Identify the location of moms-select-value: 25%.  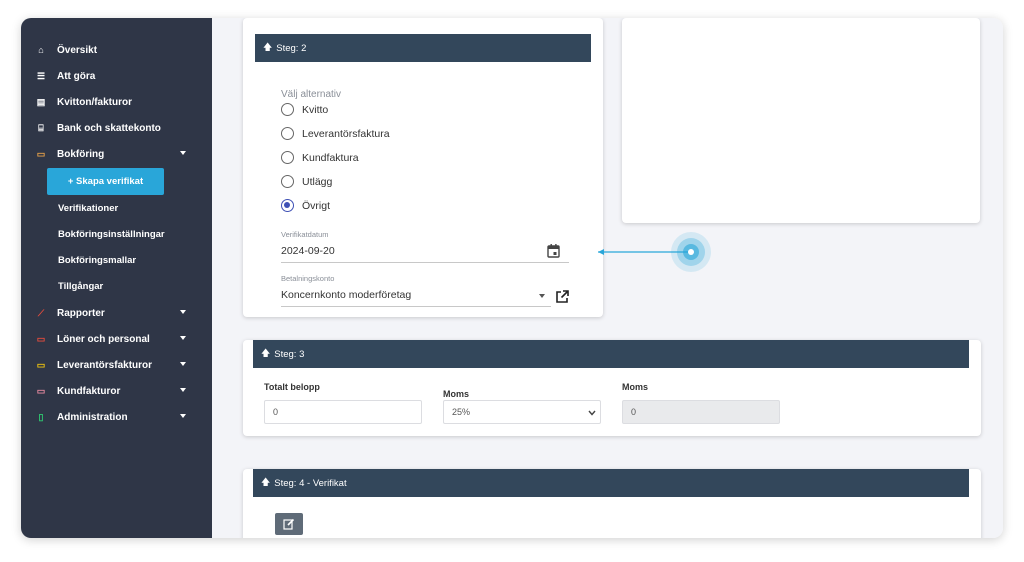
(461, 412).